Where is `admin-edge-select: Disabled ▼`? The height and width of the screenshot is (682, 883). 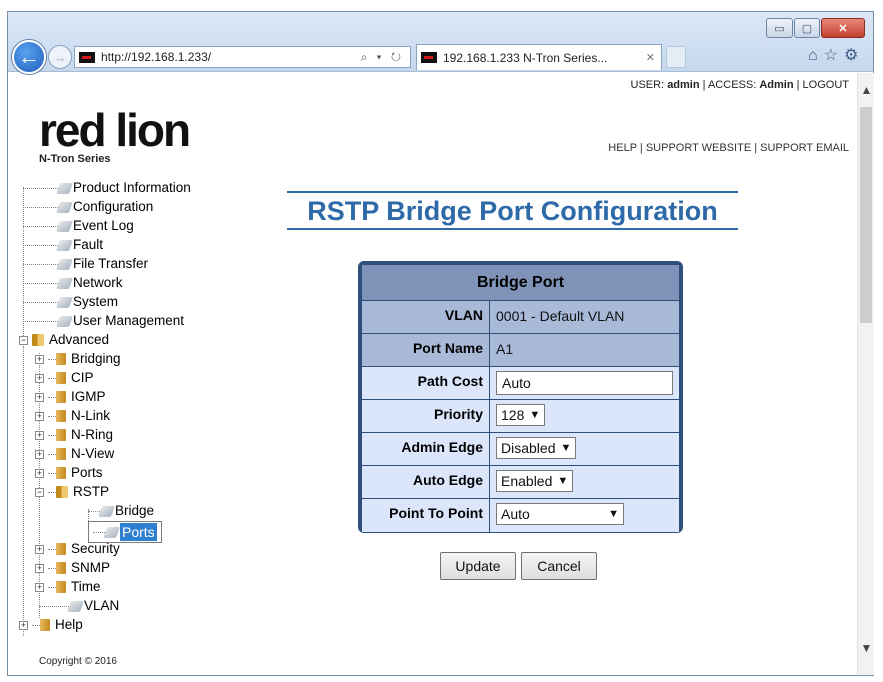
admin-edge-select: Disabled ▼ is located at coordinates (536, 448).